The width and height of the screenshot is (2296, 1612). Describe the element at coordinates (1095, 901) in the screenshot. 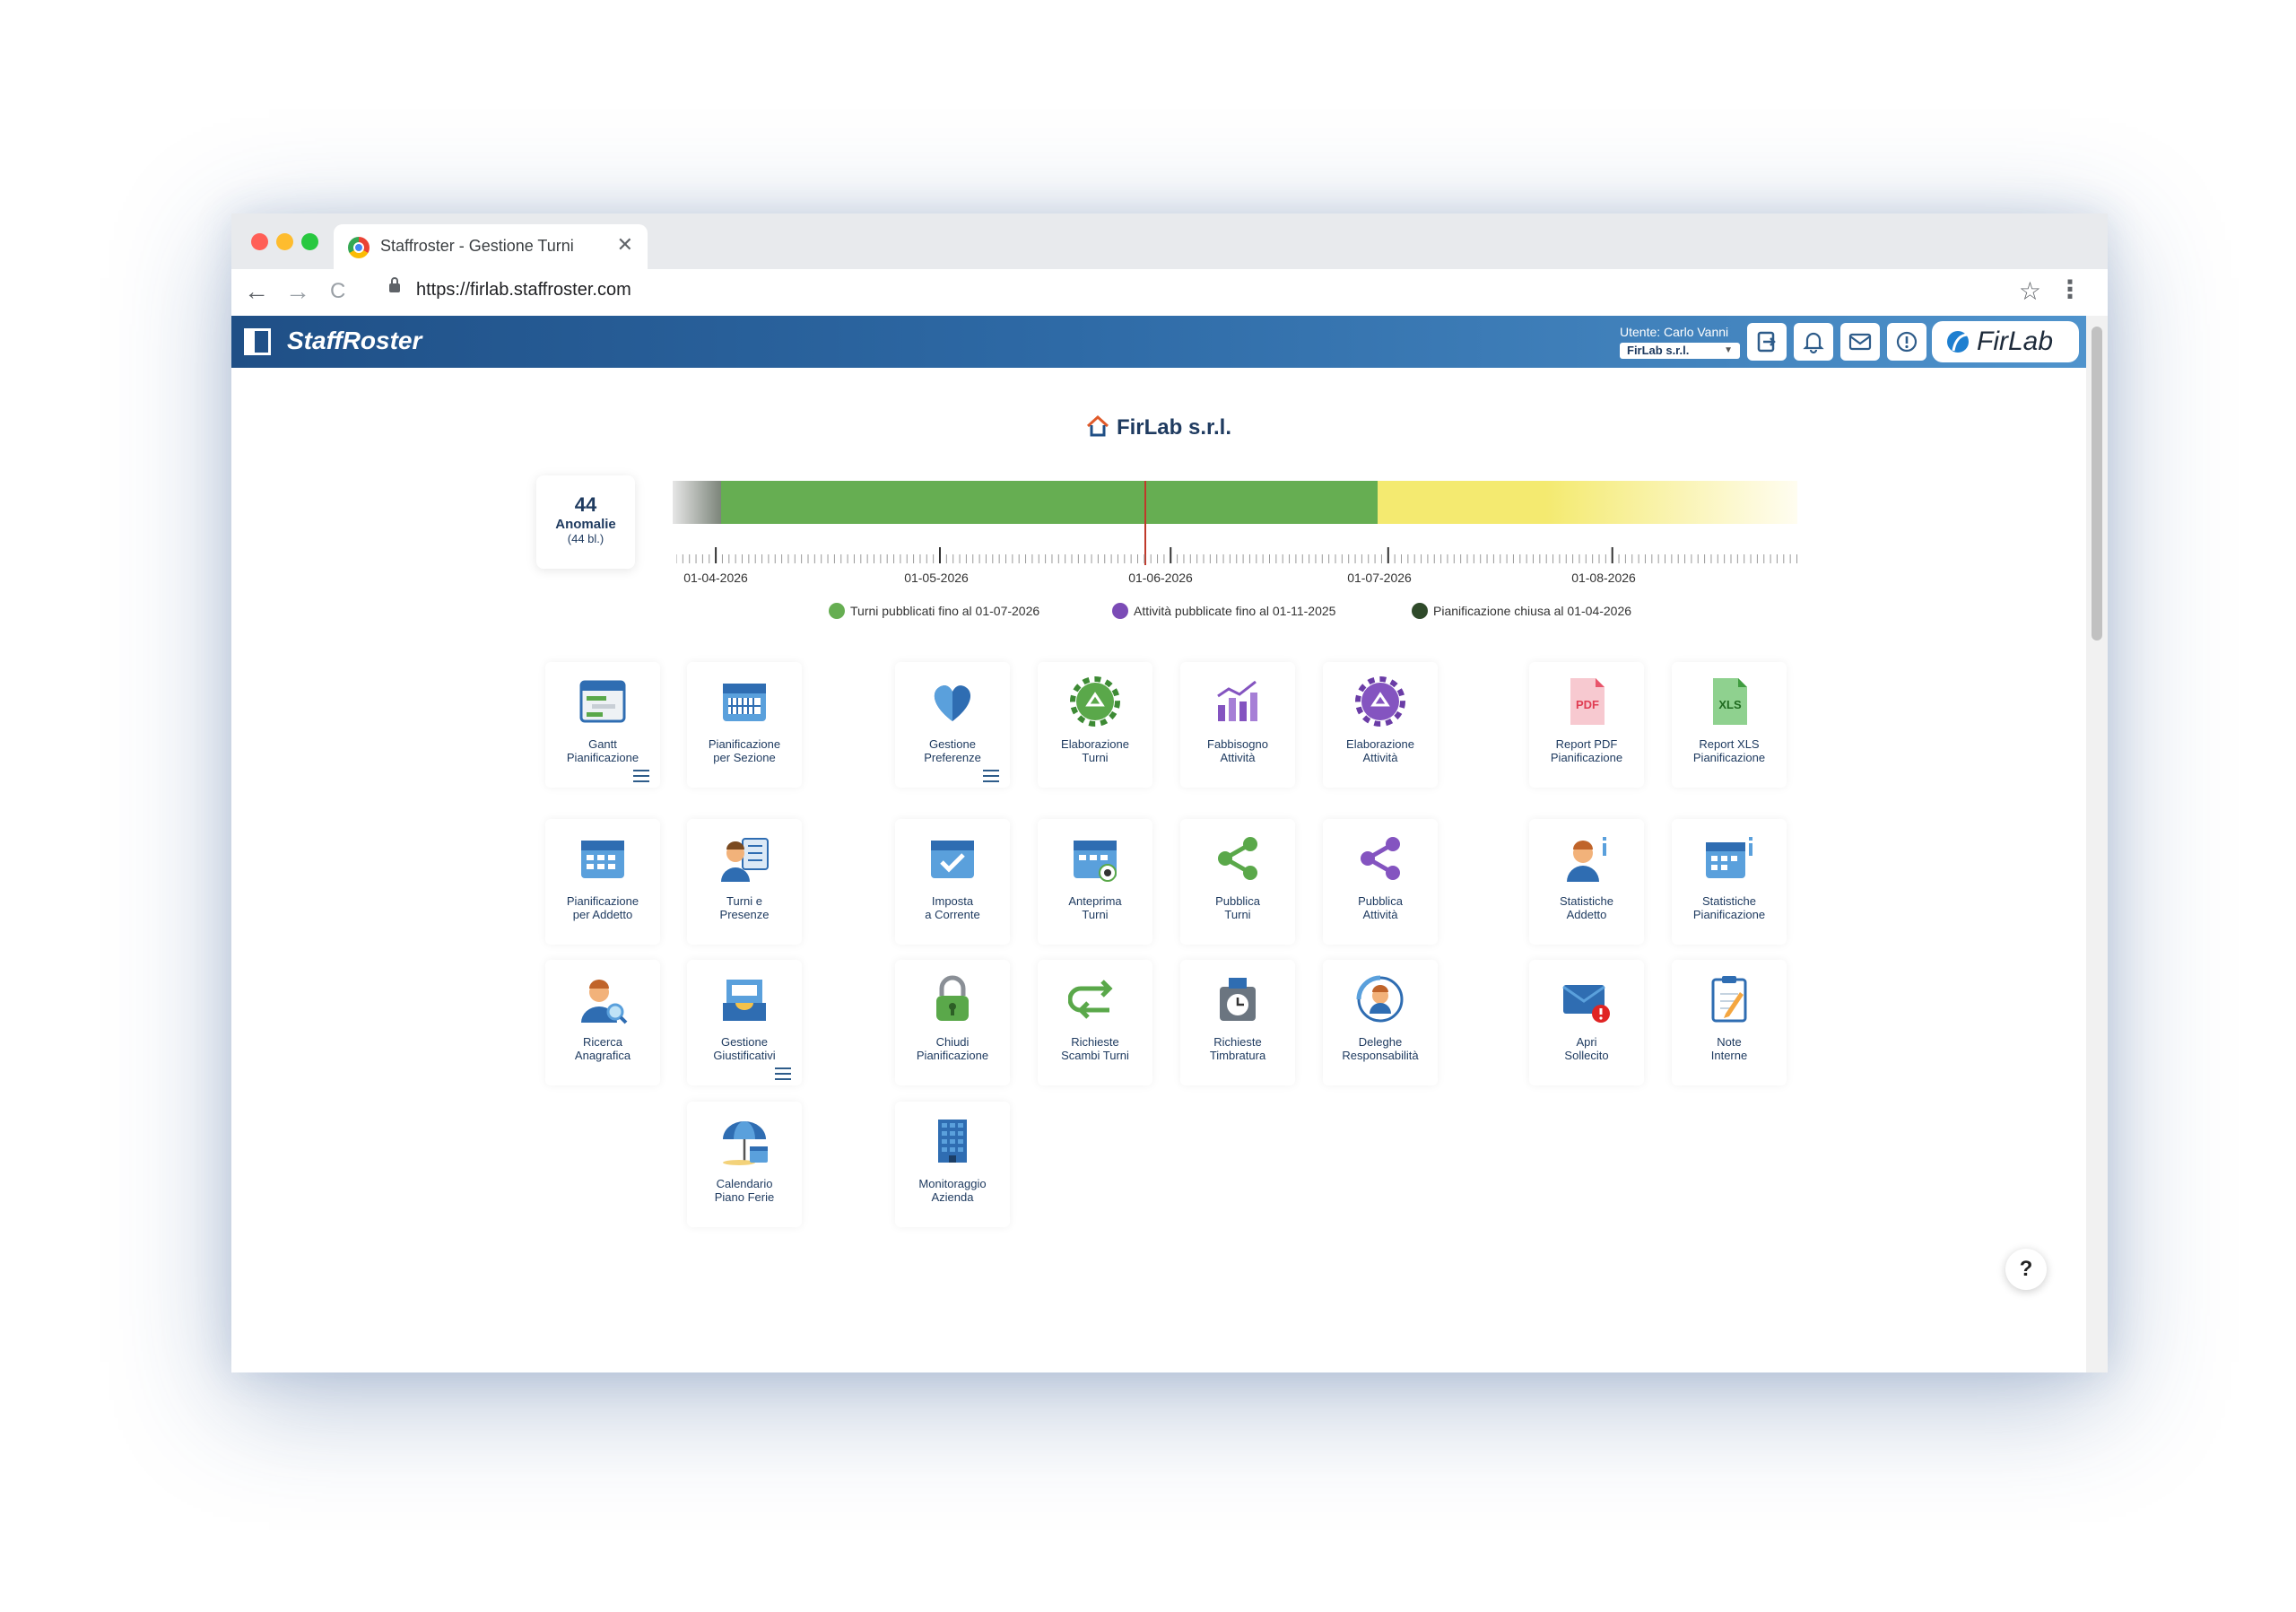

I see `tile-label-line1: Anteprima` at that location.